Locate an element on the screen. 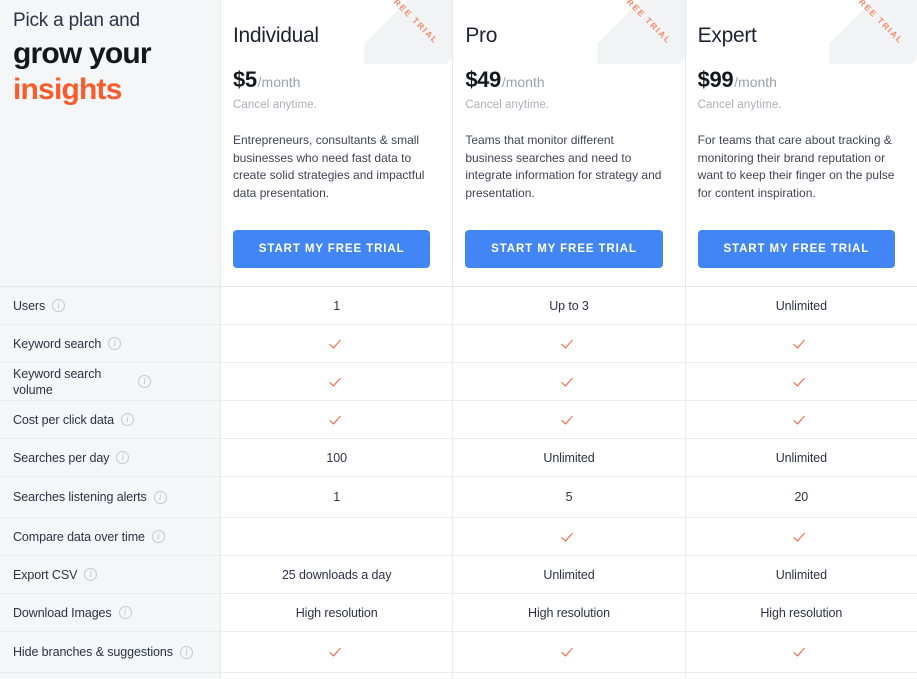 Image resolution: width=917 pixels, height=679 pixels. feature-label-cell: Export CSV i is located at coordinates (110, 574).